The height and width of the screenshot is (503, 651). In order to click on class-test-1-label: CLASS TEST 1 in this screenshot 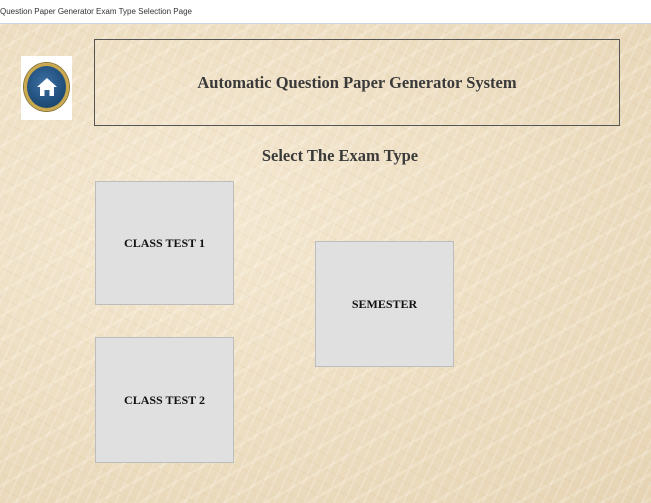, I will do `click(164, 242)`.